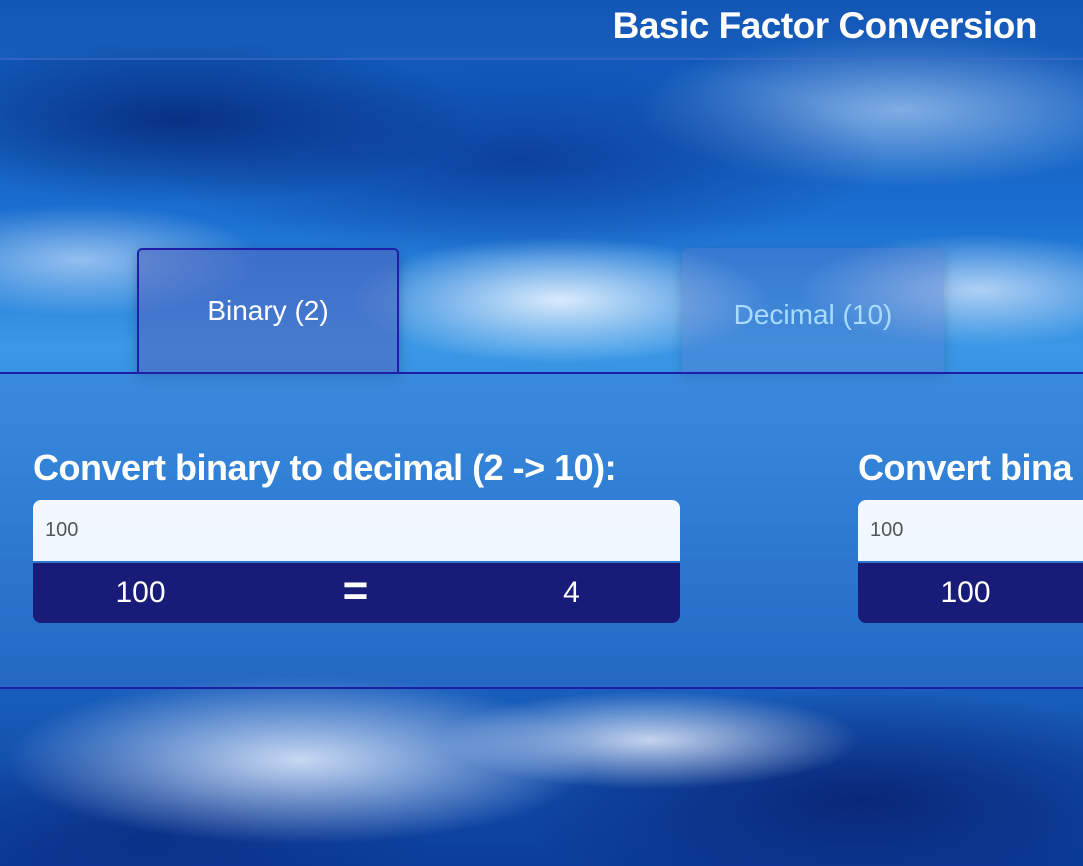 The width and height of the screenshot is (1083, 866). Describe the element at coordinates (356, 530) in the screenshot. I see `binary-input-field` at that location.